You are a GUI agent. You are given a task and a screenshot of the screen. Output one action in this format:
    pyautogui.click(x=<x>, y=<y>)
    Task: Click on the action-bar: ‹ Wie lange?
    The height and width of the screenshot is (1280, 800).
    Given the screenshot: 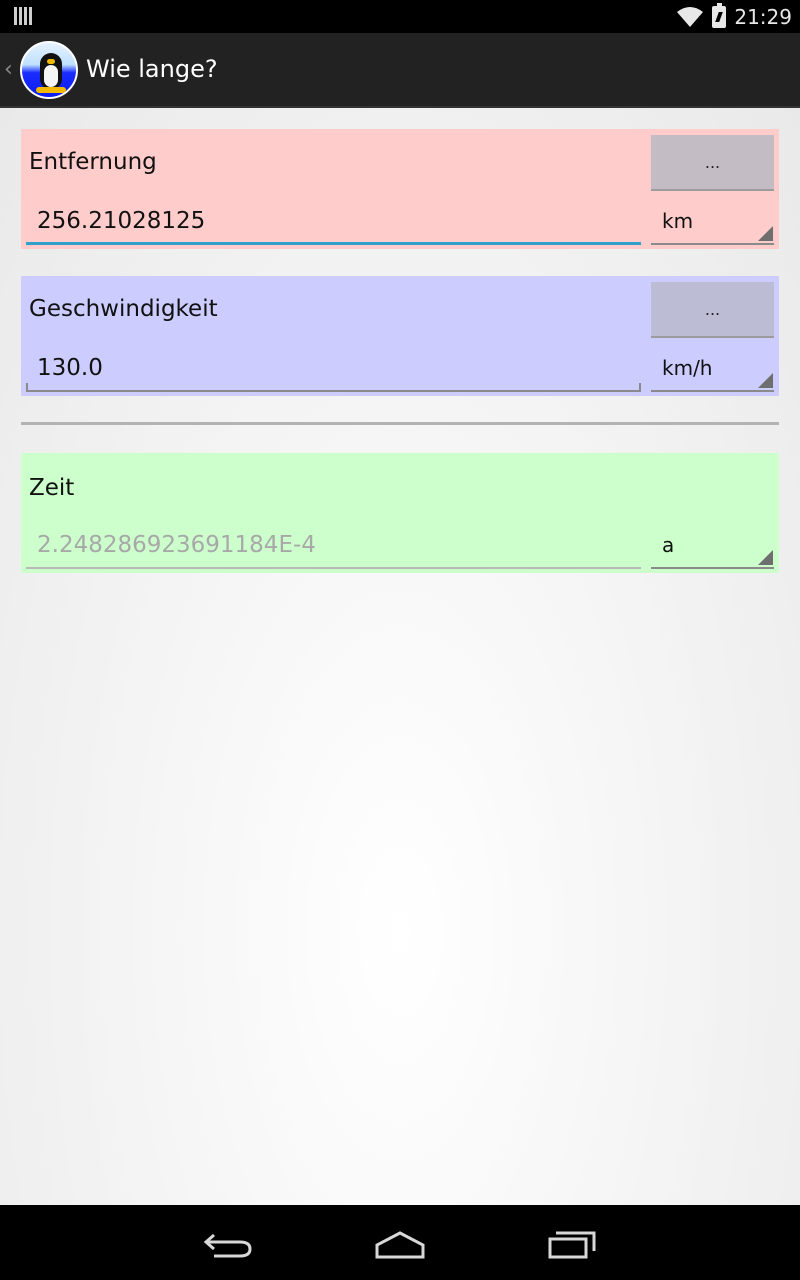 What is the action you would take?
    pyautogui.click(x=400, y=70)
    